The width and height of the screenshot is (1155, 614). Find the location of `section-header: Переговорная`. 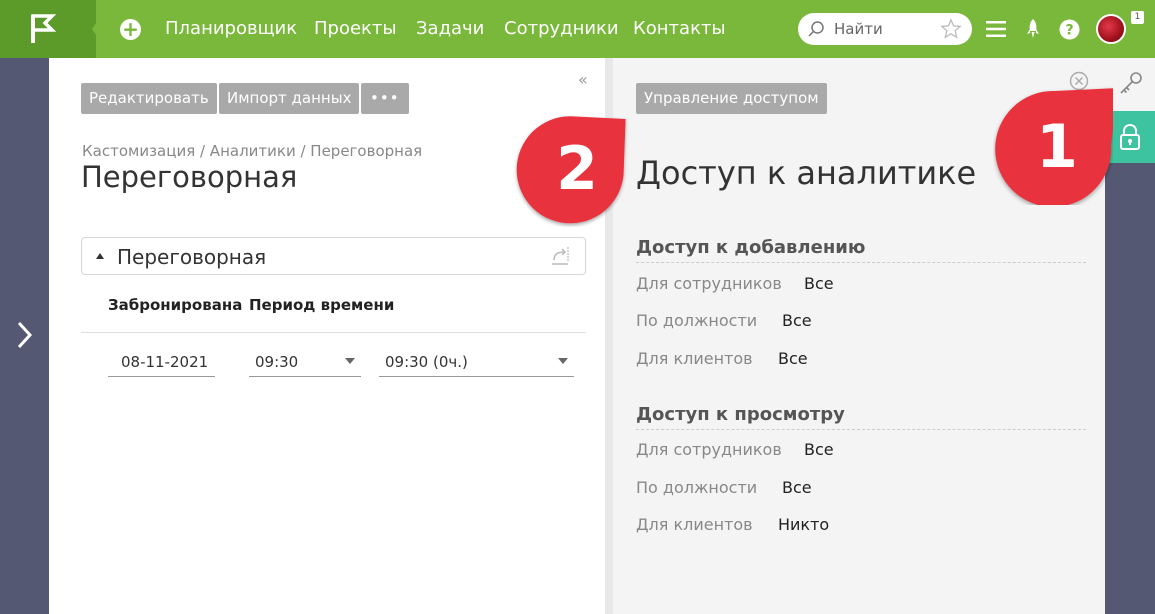

section-header: Переговорная is located at coordinates (333, 256).